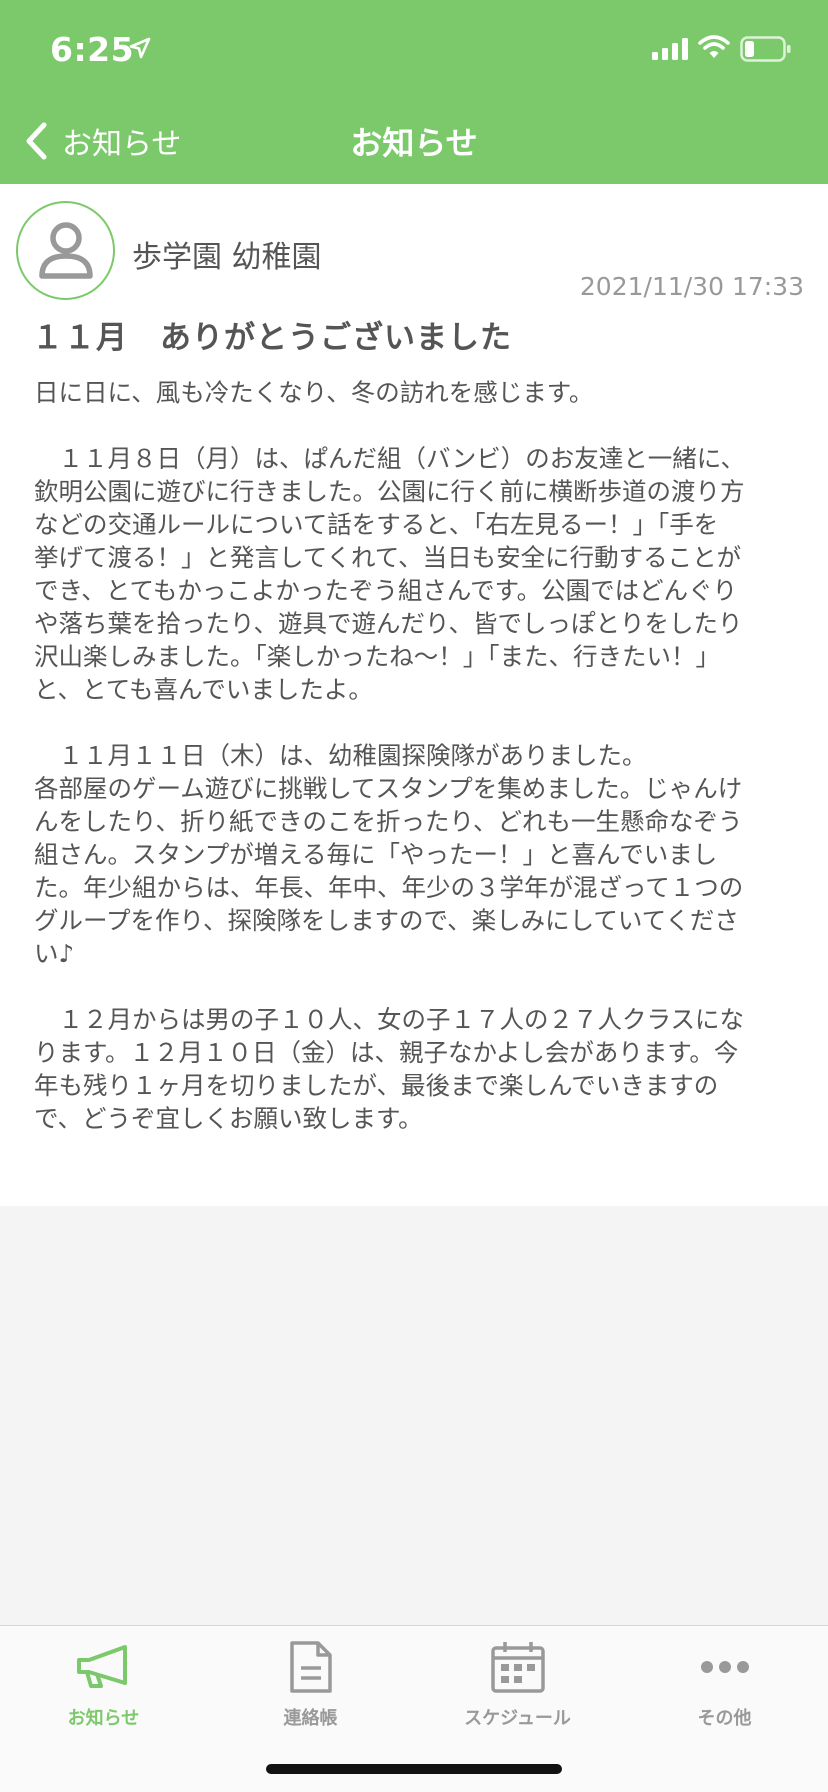 The image size is (828, 1792). Describe the element at coordinates (517, 1718) in the screenshot. I see `tab-label: スケジュール` at that location.